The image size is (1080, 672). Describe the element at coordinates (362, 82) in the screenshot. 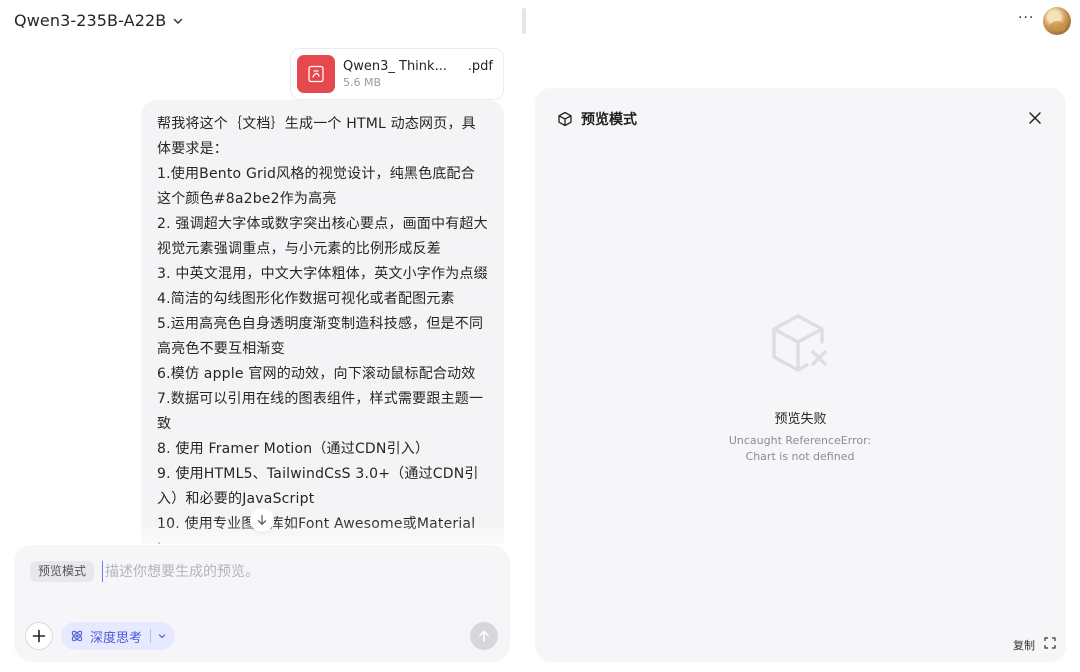

I see `file-size: 5.6 MB` at that location.